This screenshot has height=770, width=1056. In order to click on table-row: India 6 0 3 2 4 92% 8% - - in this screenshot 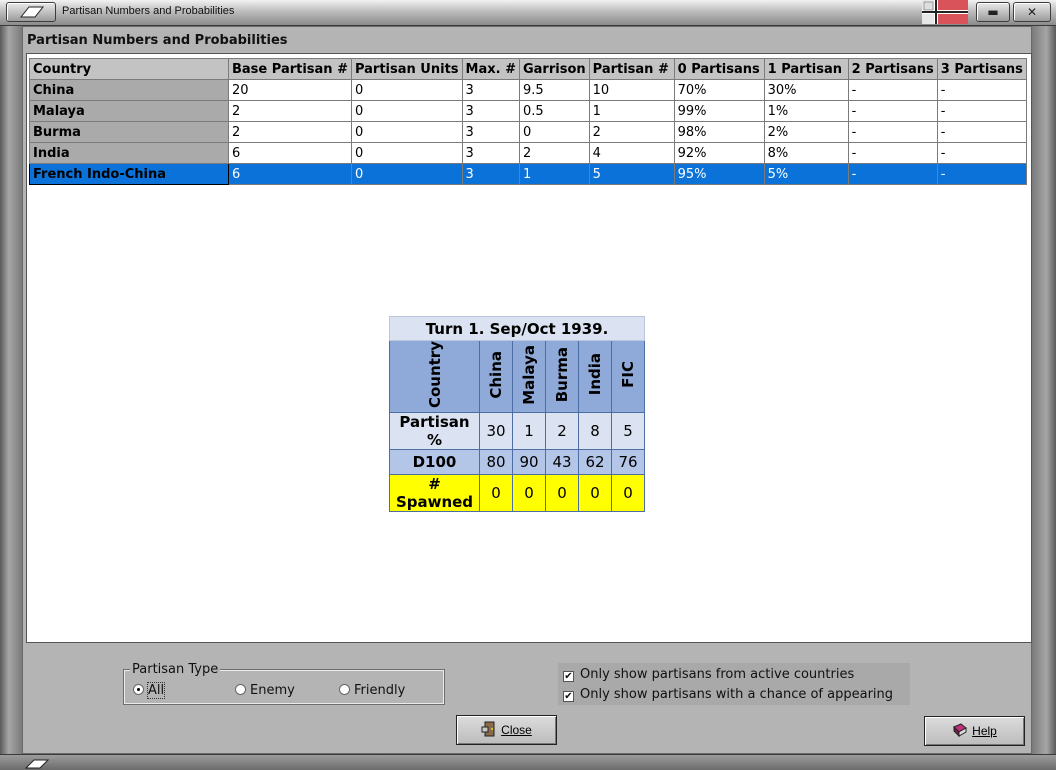, I will do `click(528, 153)`.